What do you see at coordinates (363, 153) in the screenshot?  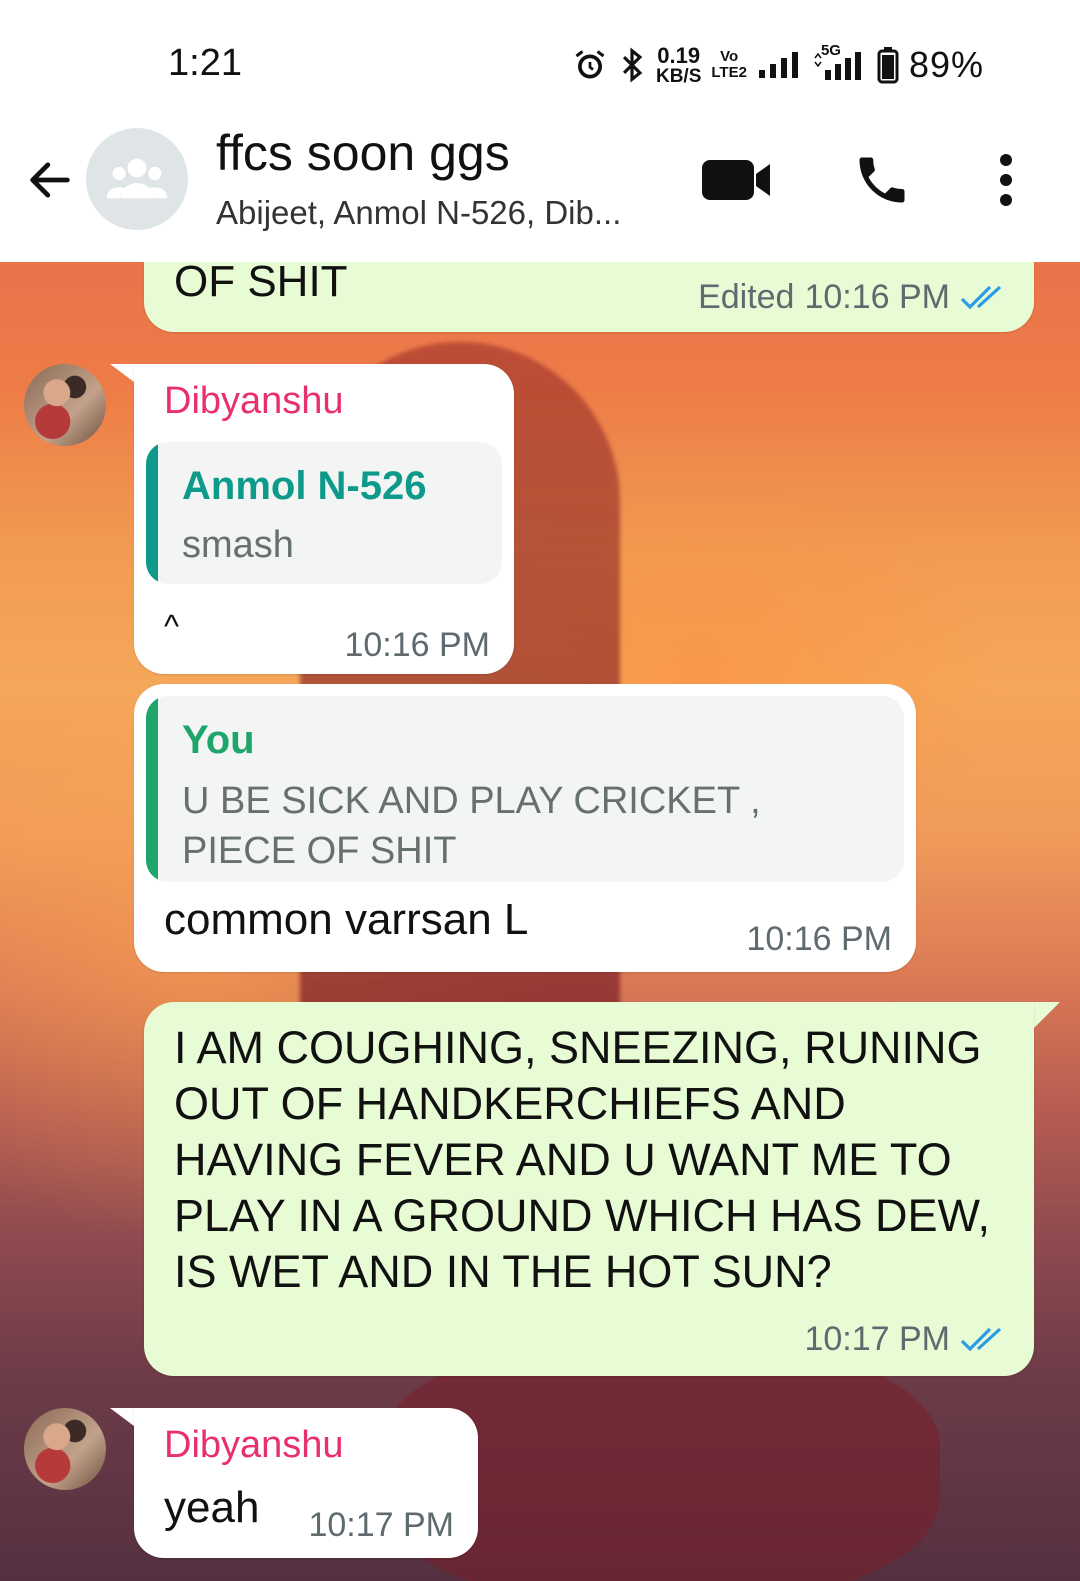 I see `chat-title: ffcs soon ggs` at bounding box center [363, 153].